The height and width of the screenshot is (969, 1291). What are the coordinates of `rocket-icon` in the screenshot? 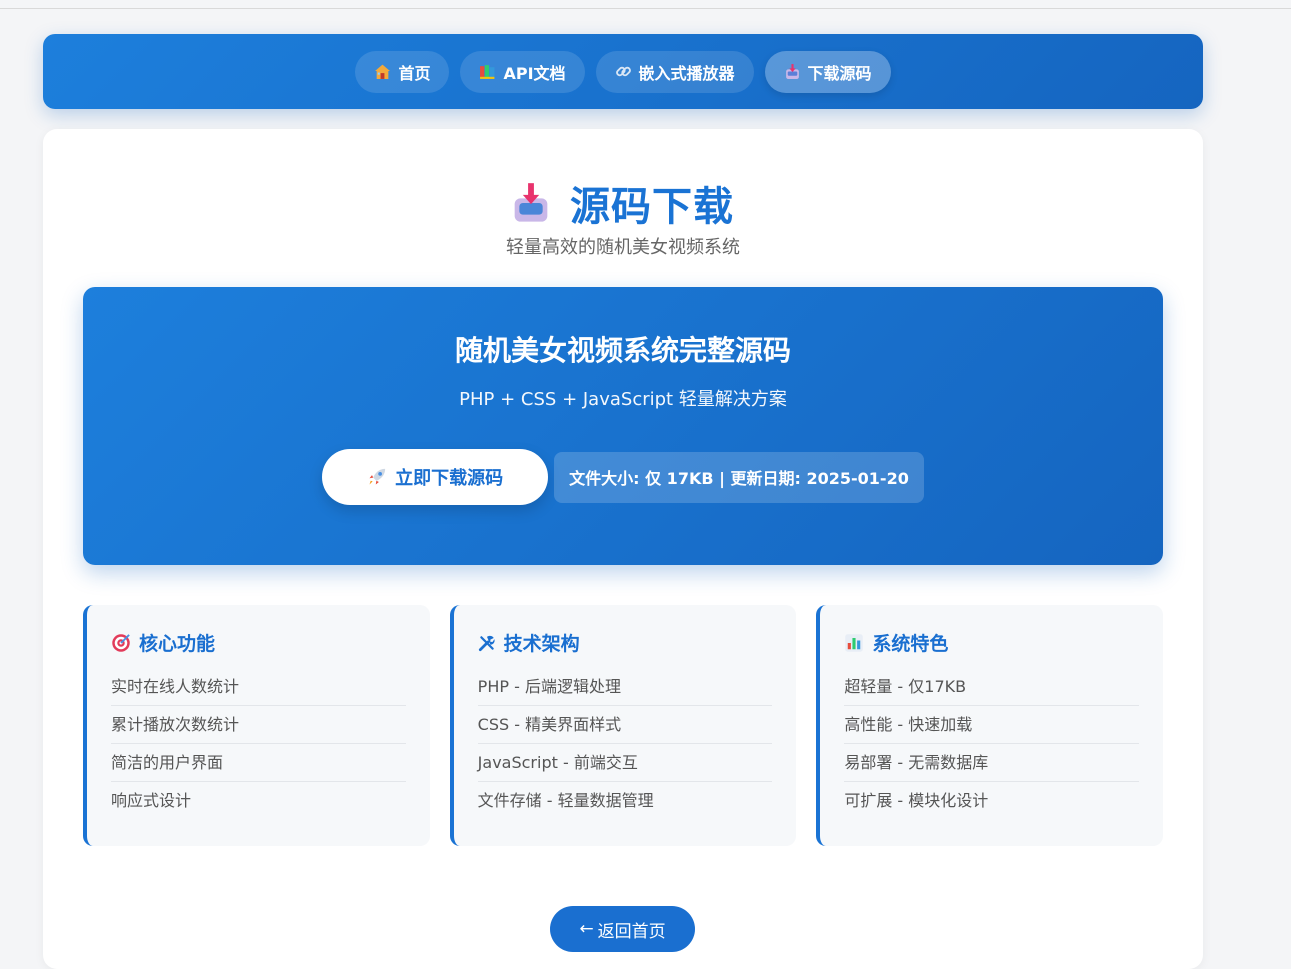 It's located at (377, 477).